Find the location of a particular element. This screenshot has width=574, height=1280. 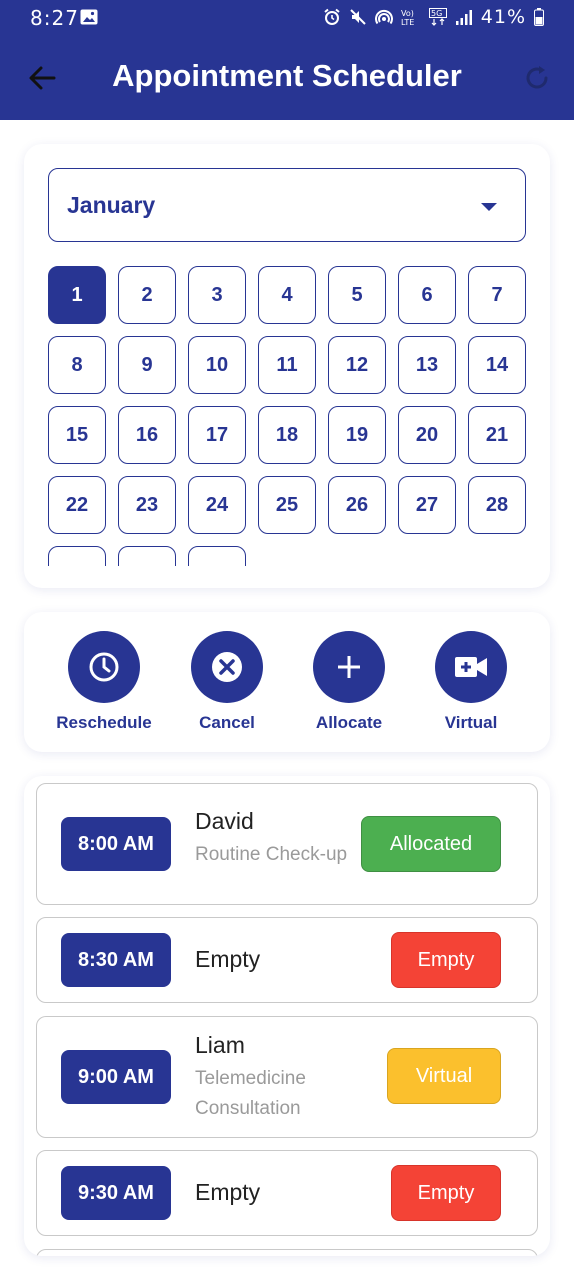

appointment-row is located at coordinates (287, 1252).